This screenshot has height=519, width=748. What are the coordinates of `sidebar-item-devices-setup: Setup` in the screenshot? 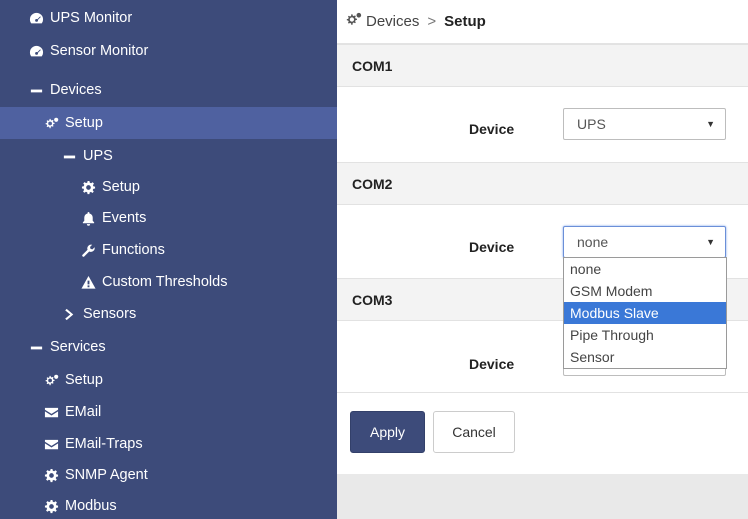 It's located at (168, 123).